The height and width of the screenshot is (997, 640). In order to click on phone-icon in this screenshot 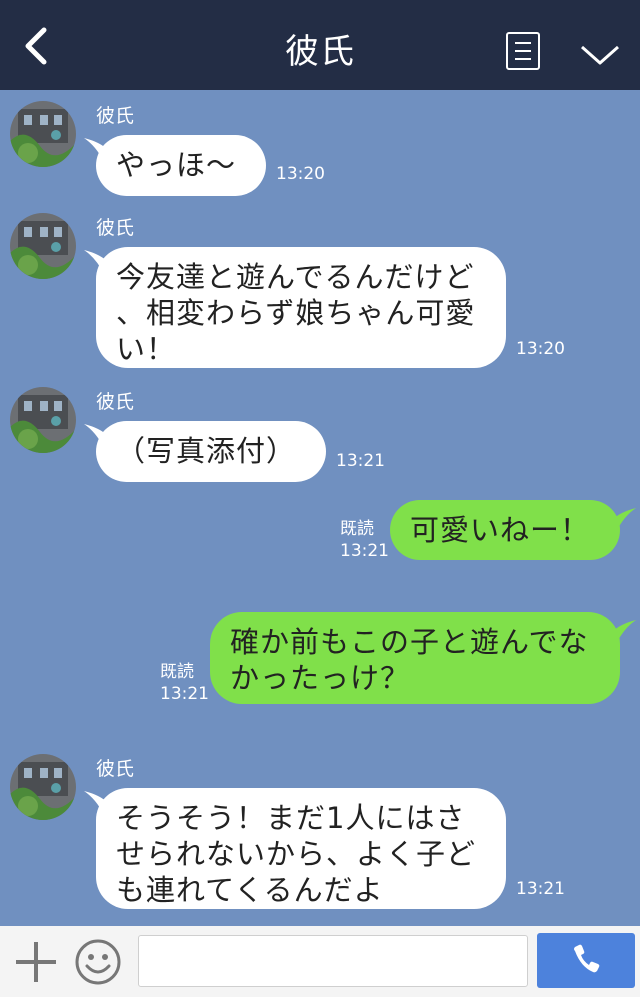, I will do `click(587, 958)`.